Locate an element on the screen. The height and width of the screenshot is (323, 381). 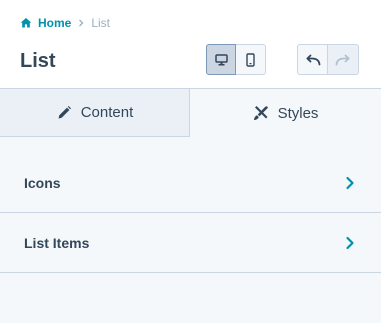
tab-content: Content is located at coordinates (95, 112).